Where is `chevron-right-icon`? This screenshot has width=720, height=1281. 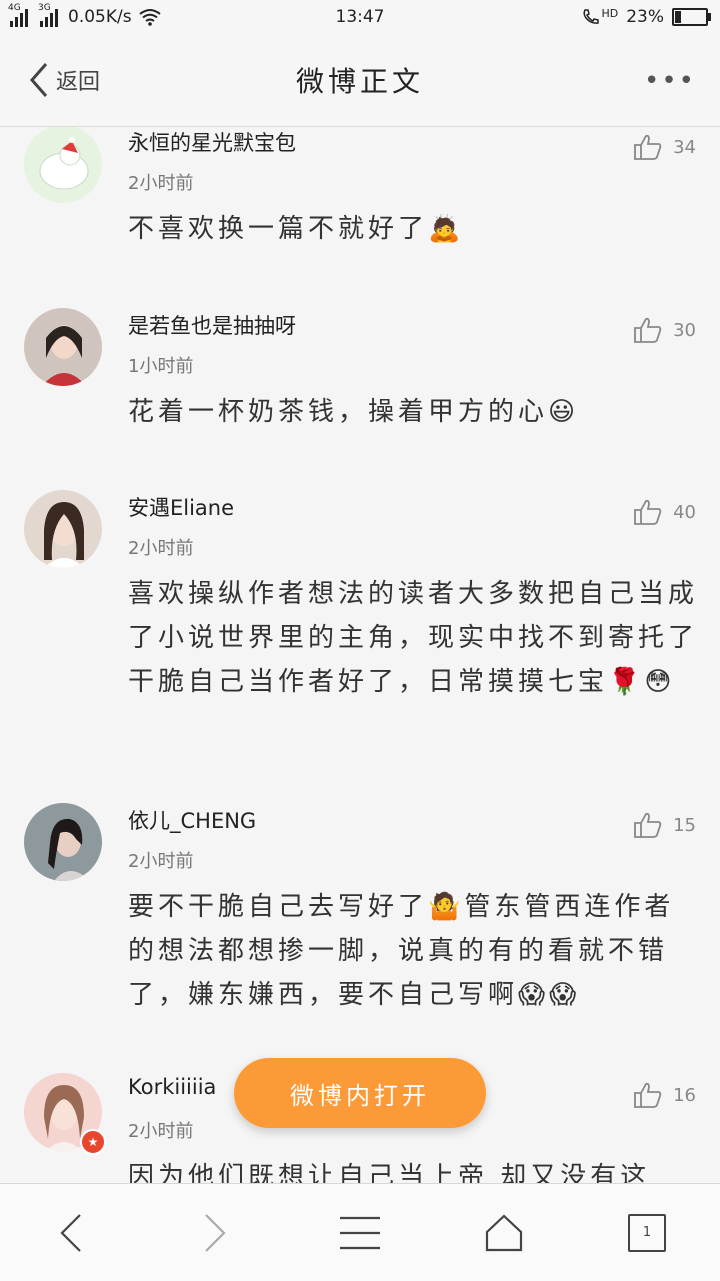 chevron-right-icon is located at coordinates (215, 1233).